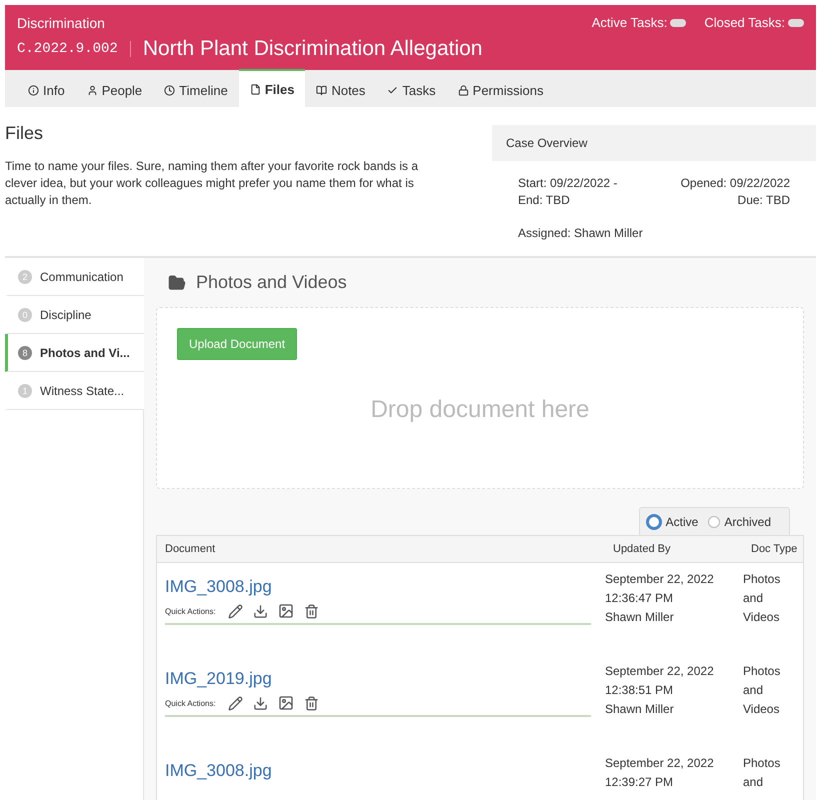  What do you see at coordinates (674, 549) in the screenshot?
I see `column-header: Updated By` at bounding box center [674, 549].